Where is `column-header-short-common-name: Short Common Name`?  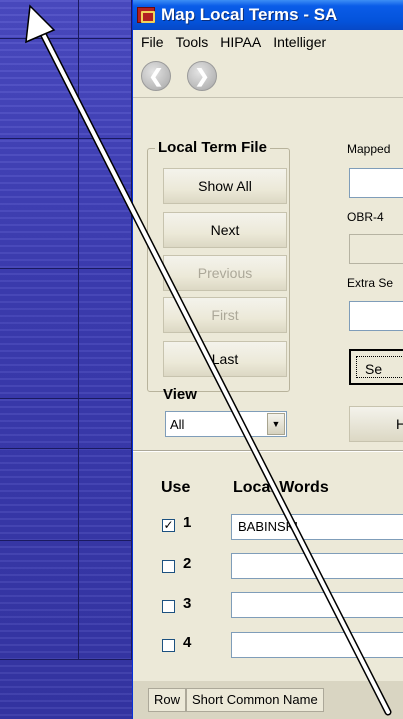 column-header-short-common-name: Short Common Name is located at coordinates (255, 700).